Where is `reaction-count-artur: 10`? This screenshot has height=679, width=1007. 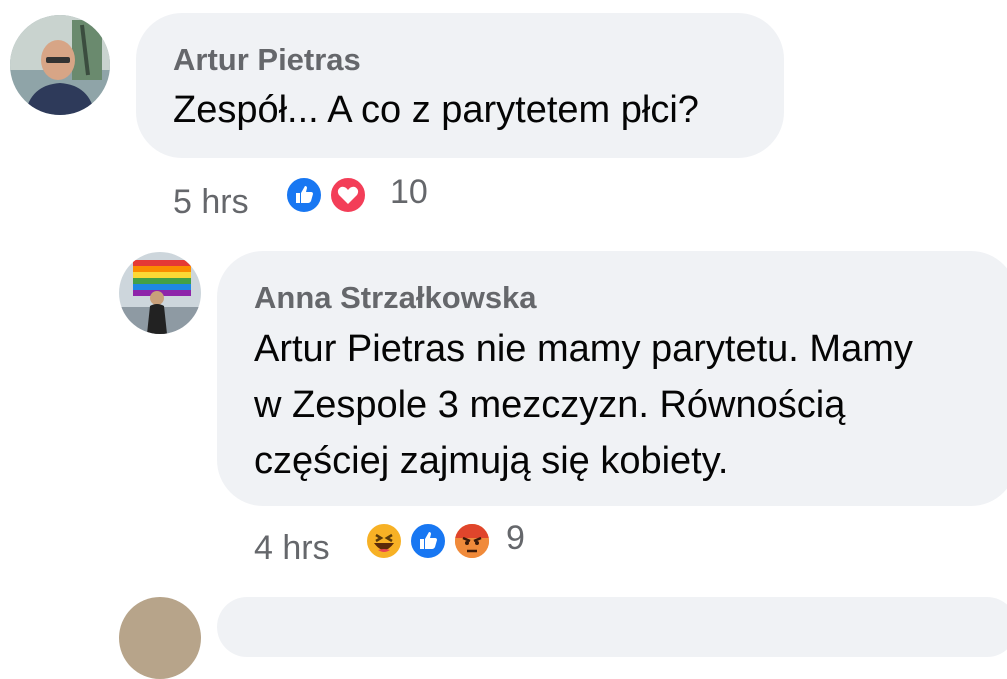
reaction-count-artur: 10 is located at coordinates (409, 192).